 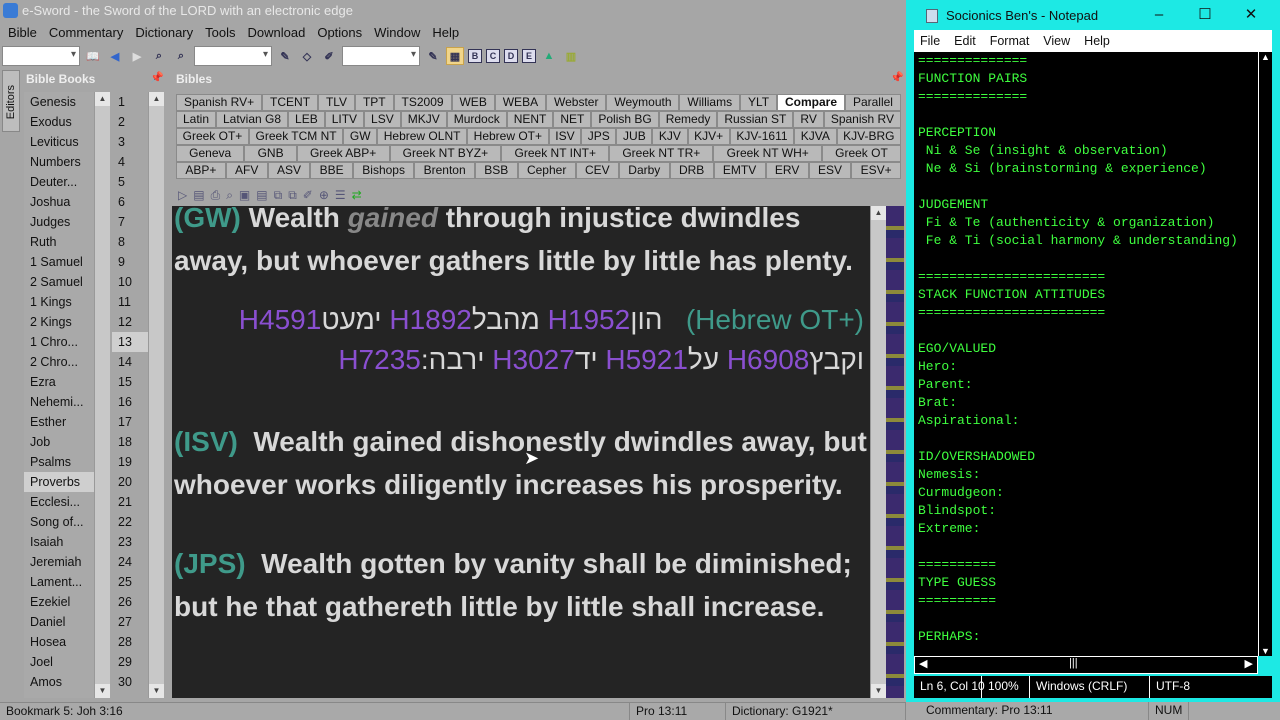 What do you see at coordinates (130, 522) in the screenshot?
I see `chapter-item: 22` at bounding box center [130, 522].